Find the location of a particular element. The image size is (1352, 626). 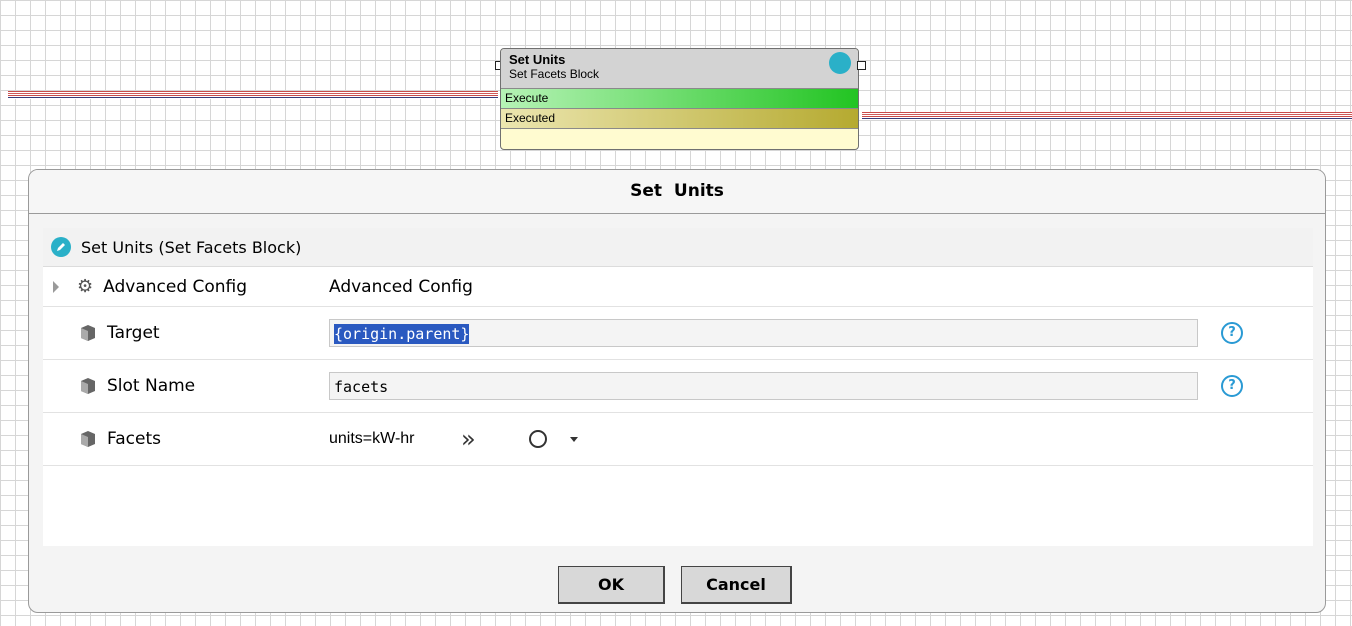

clock-icon is located at coordinates (538, 439).